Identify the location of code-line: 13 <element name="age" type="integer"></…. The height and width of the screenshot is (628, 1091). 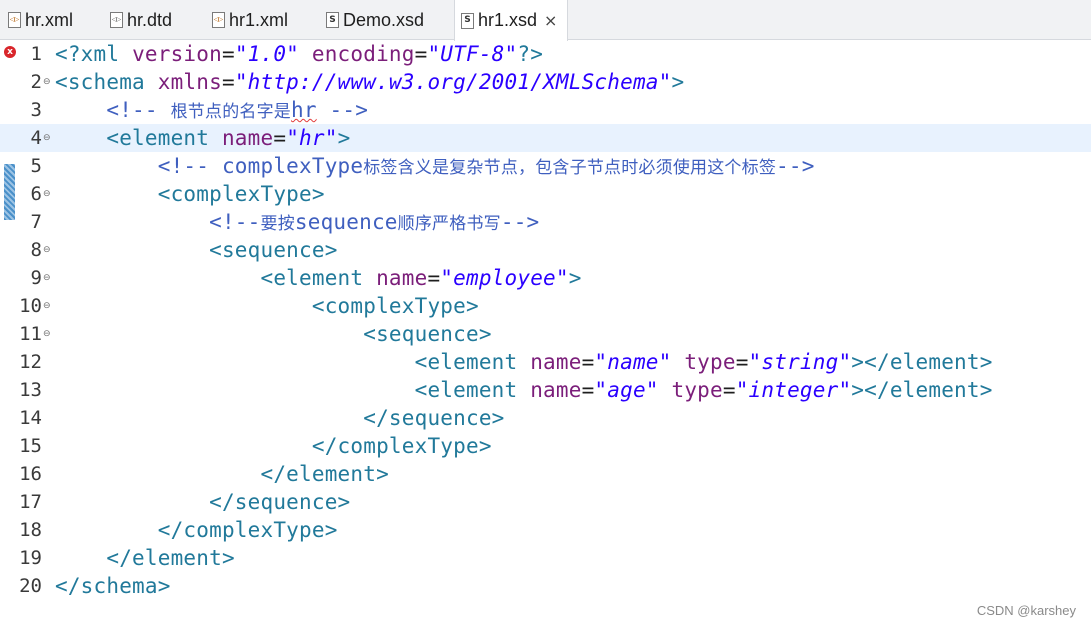
(545, 390).